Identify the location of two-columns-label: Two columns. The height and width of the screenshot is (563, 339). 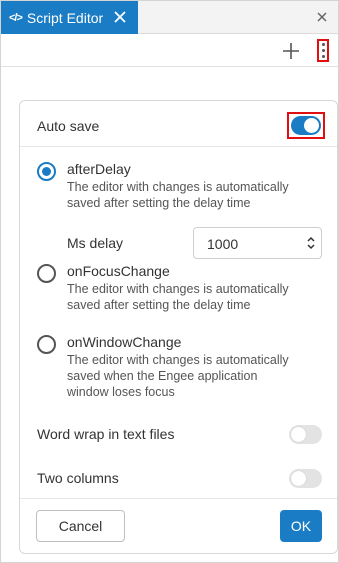
(78, 478).